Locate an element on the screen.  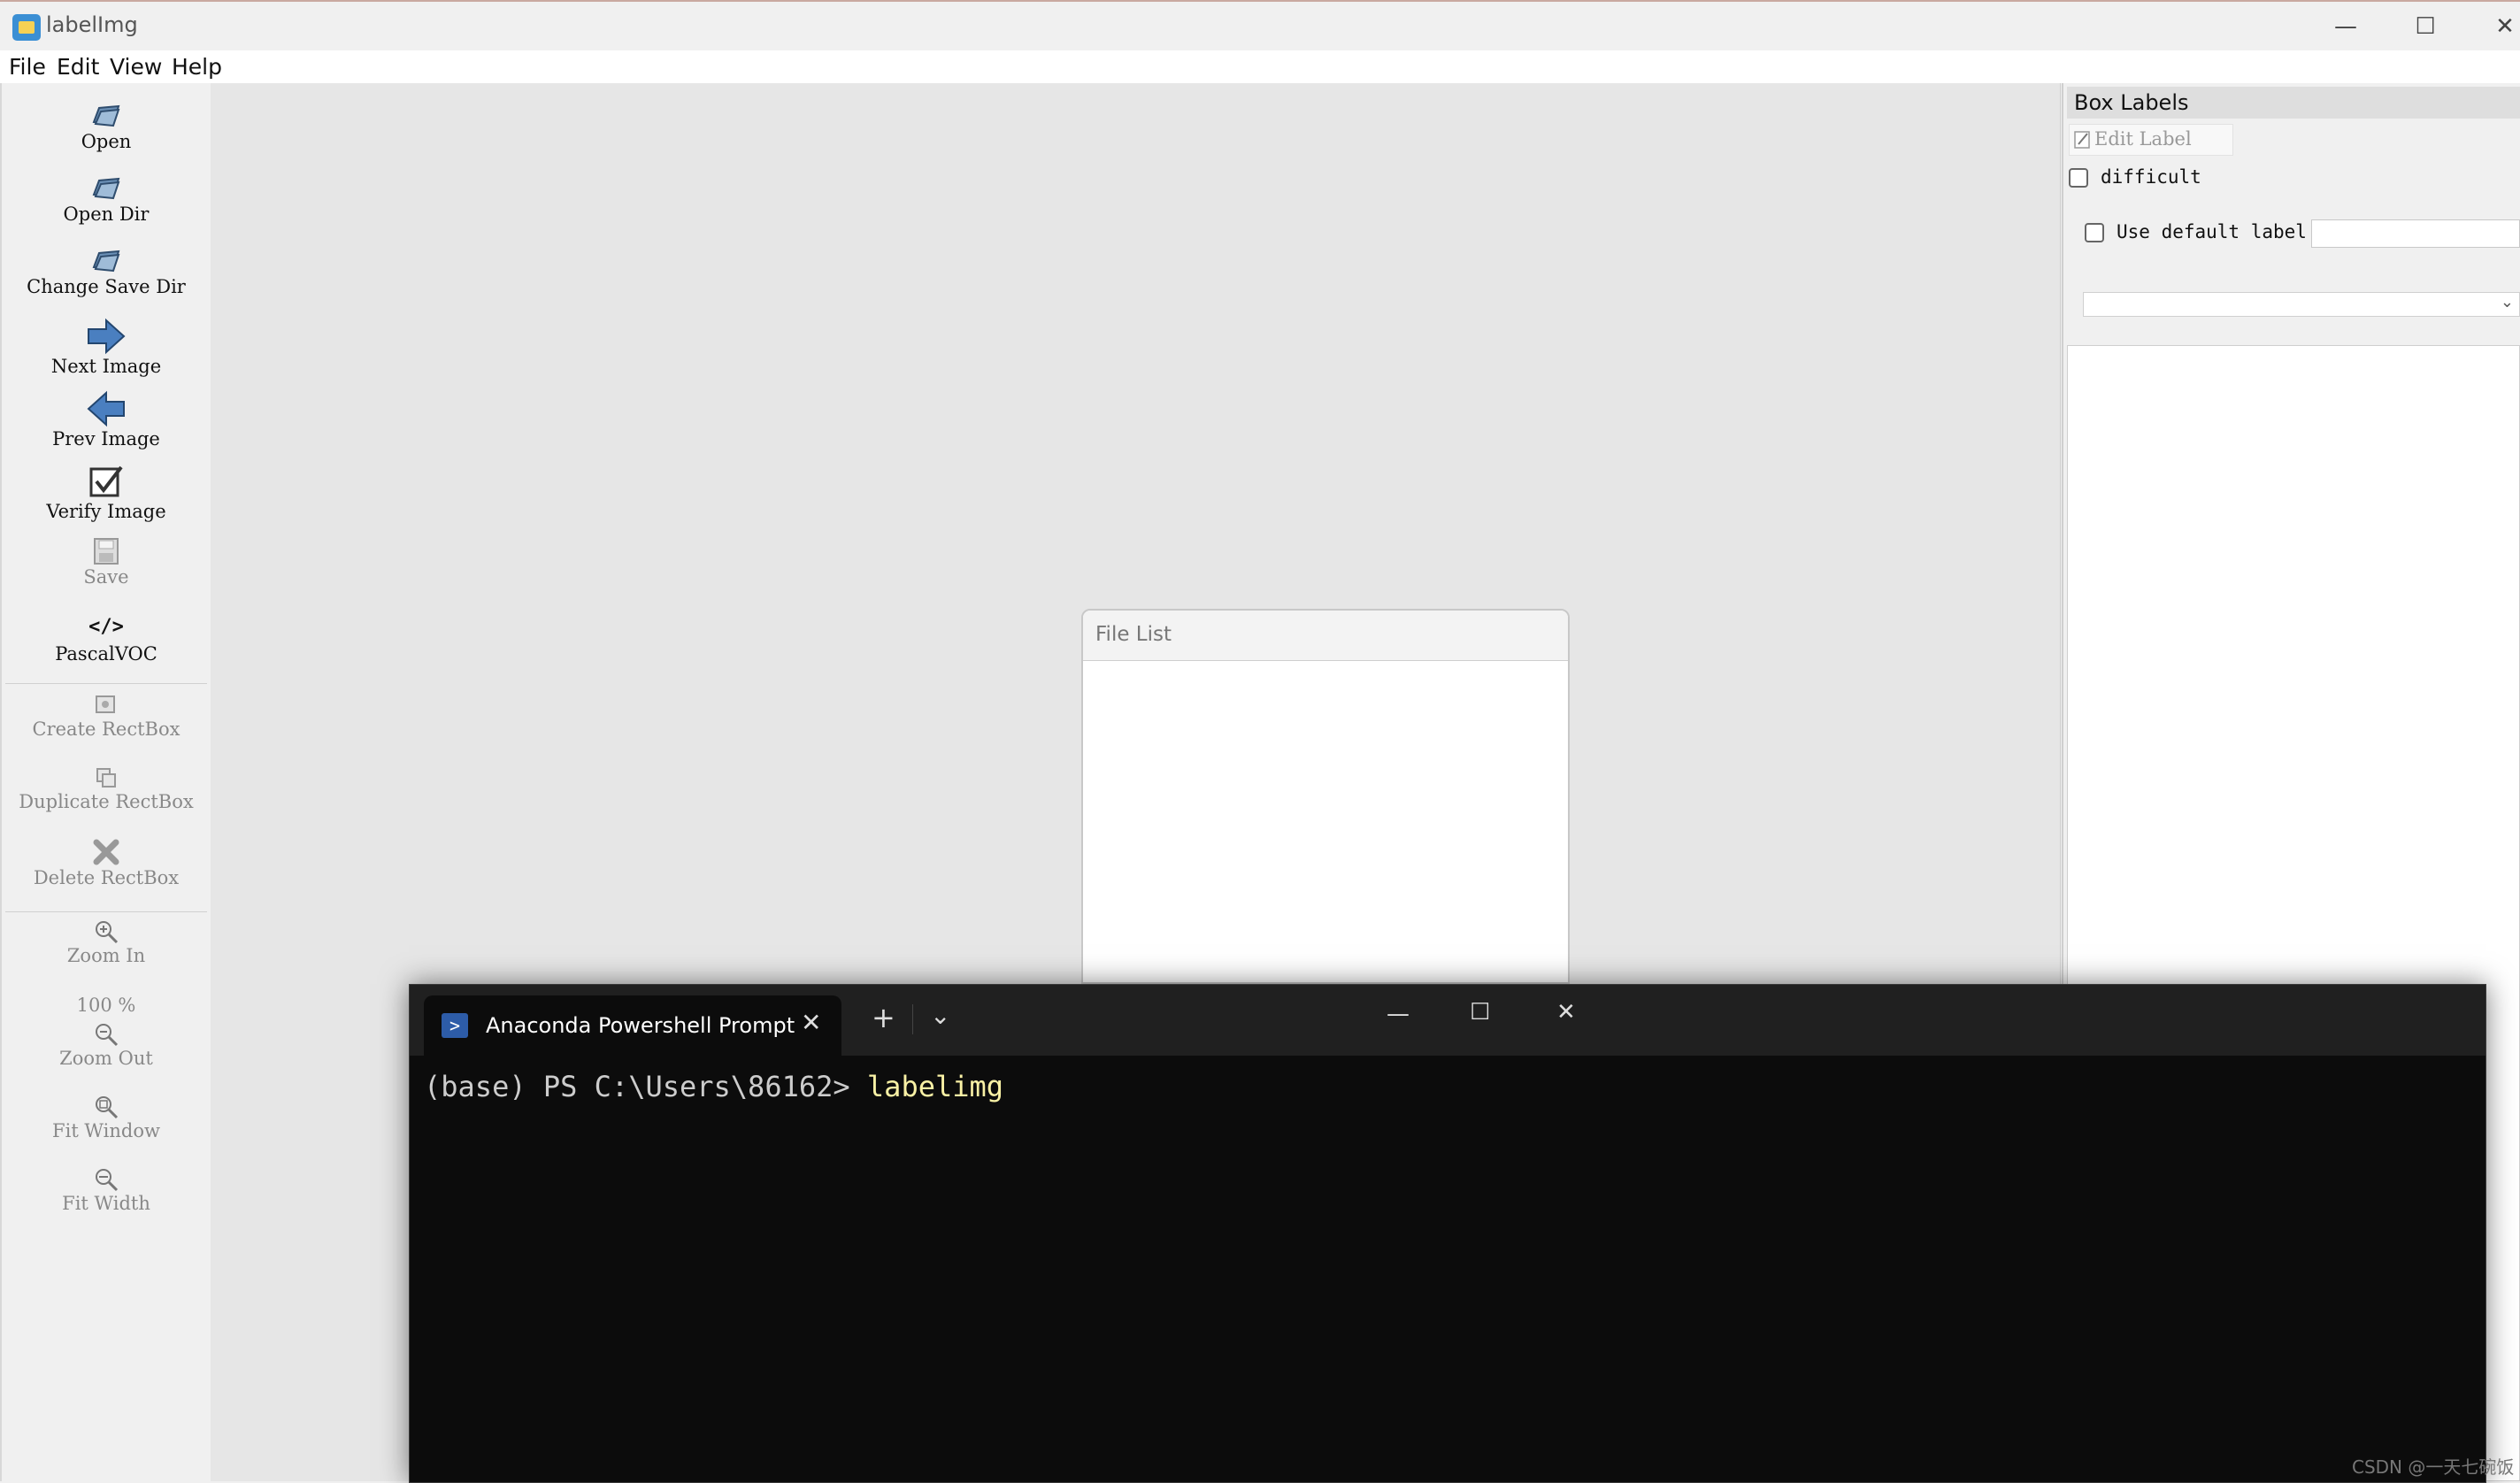
prev-image-button: Prev Image is located at coordinates (106, 419).